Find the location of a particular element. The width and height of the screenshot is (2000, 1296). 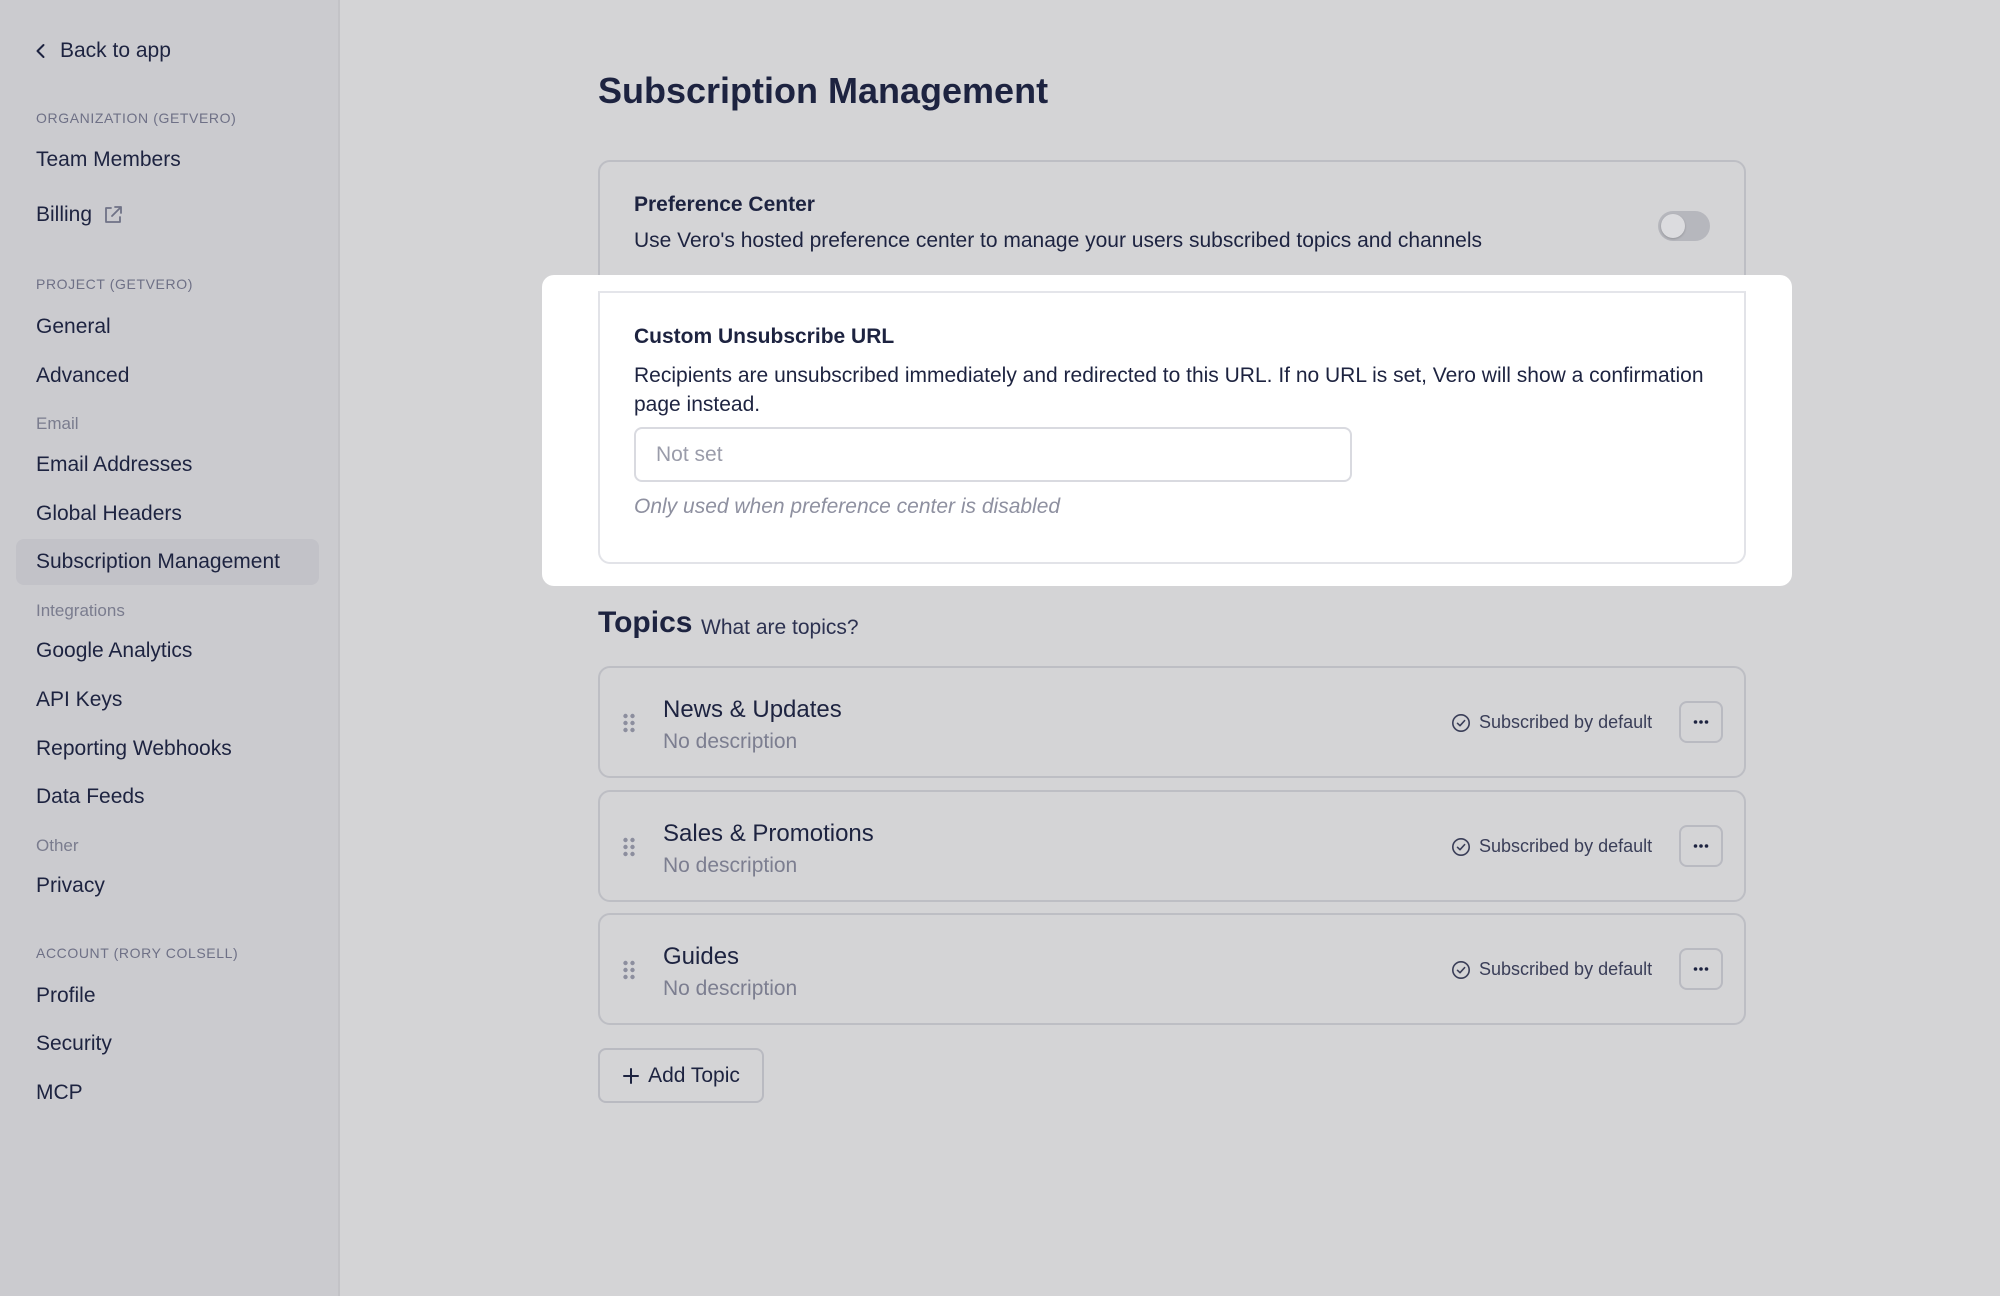

sidebar-item-label: Reporting Webhooks is located at coordinates (134, 748).